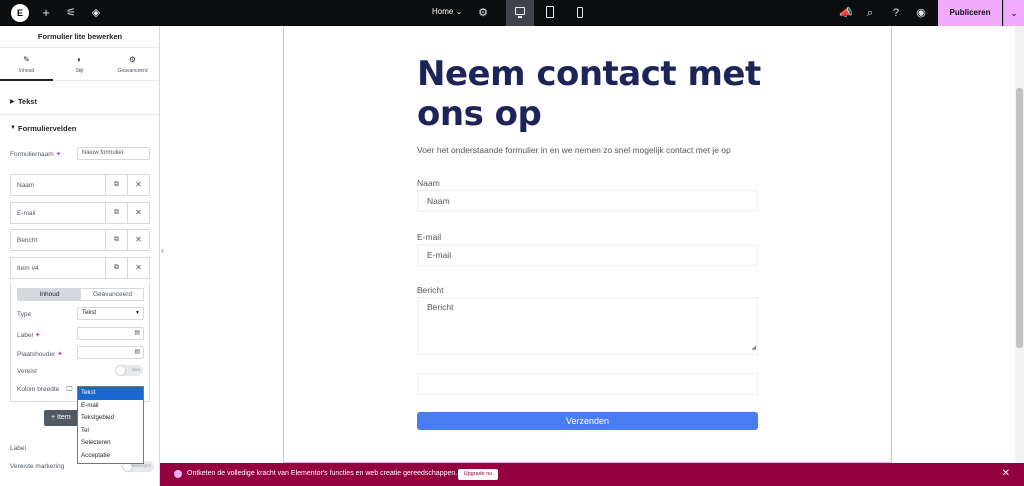 The width and height of the screenshot is (1024, 486). Describe the element at coordinates (132, 65) in the screenshot. I see `tab-advanced: ⚙ Geavanceerd` at that location.